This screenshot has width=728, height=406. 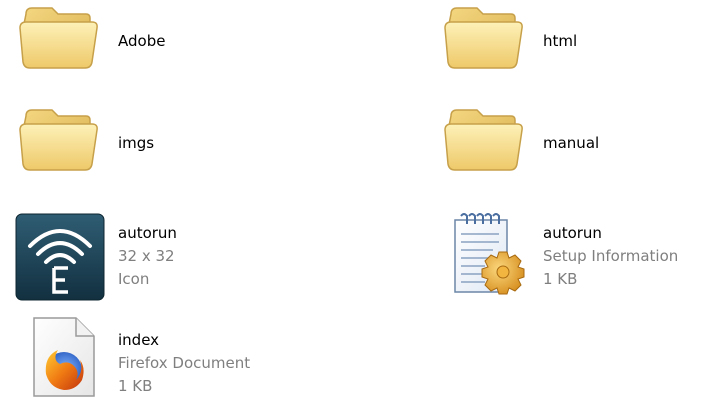 What do you see at coordinates (180, 142) in the screenshot?
I see `folder-item-imgs: imgs` at bounding box center [180, 142].